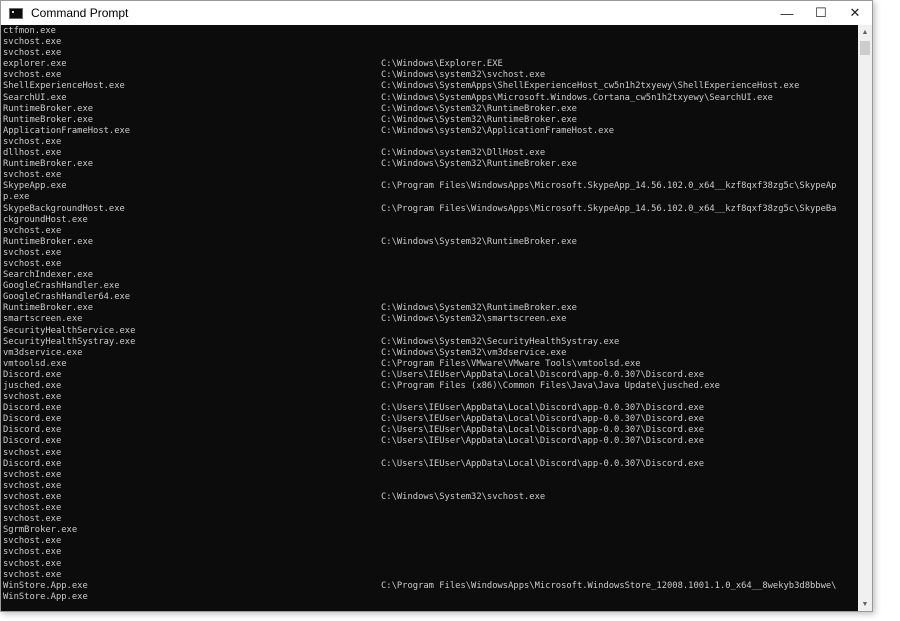 This screenshot has height=621, width=900. Describe the element at coordinates (69, 330) in the screenshot. I see `process-name: SecurityHealthService.exe` at that location.